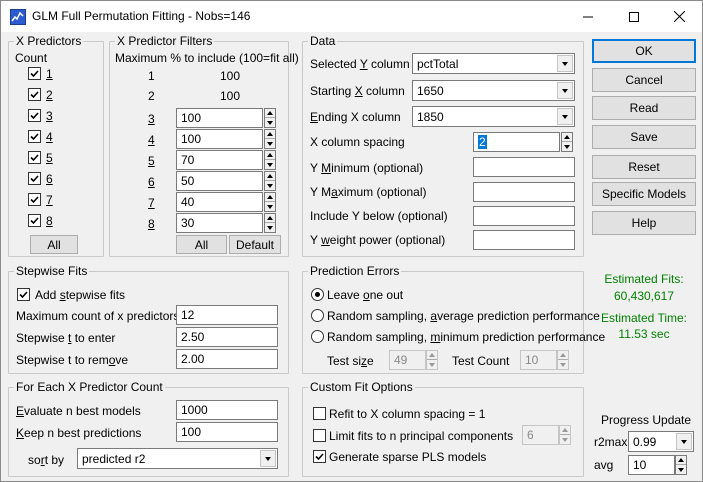 This screenshot has width=703, height=482. Describe the element at coordinates (317, 315) in the screenshot. I see `random-average-radio` at that location.